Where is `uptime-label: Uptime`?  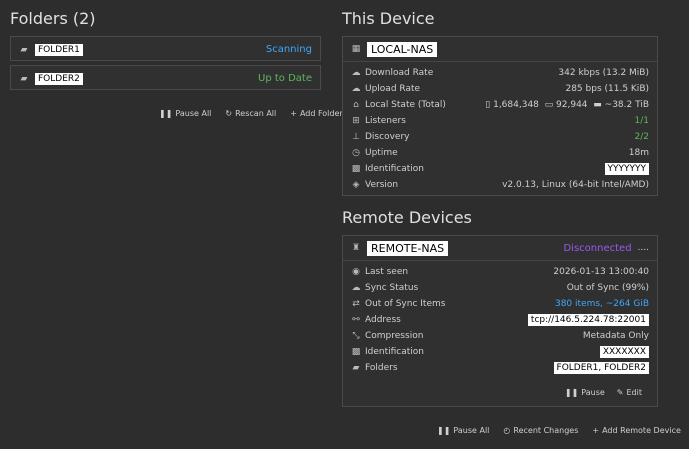 uptime-label: Uptime is located at coordinates (381, 153).